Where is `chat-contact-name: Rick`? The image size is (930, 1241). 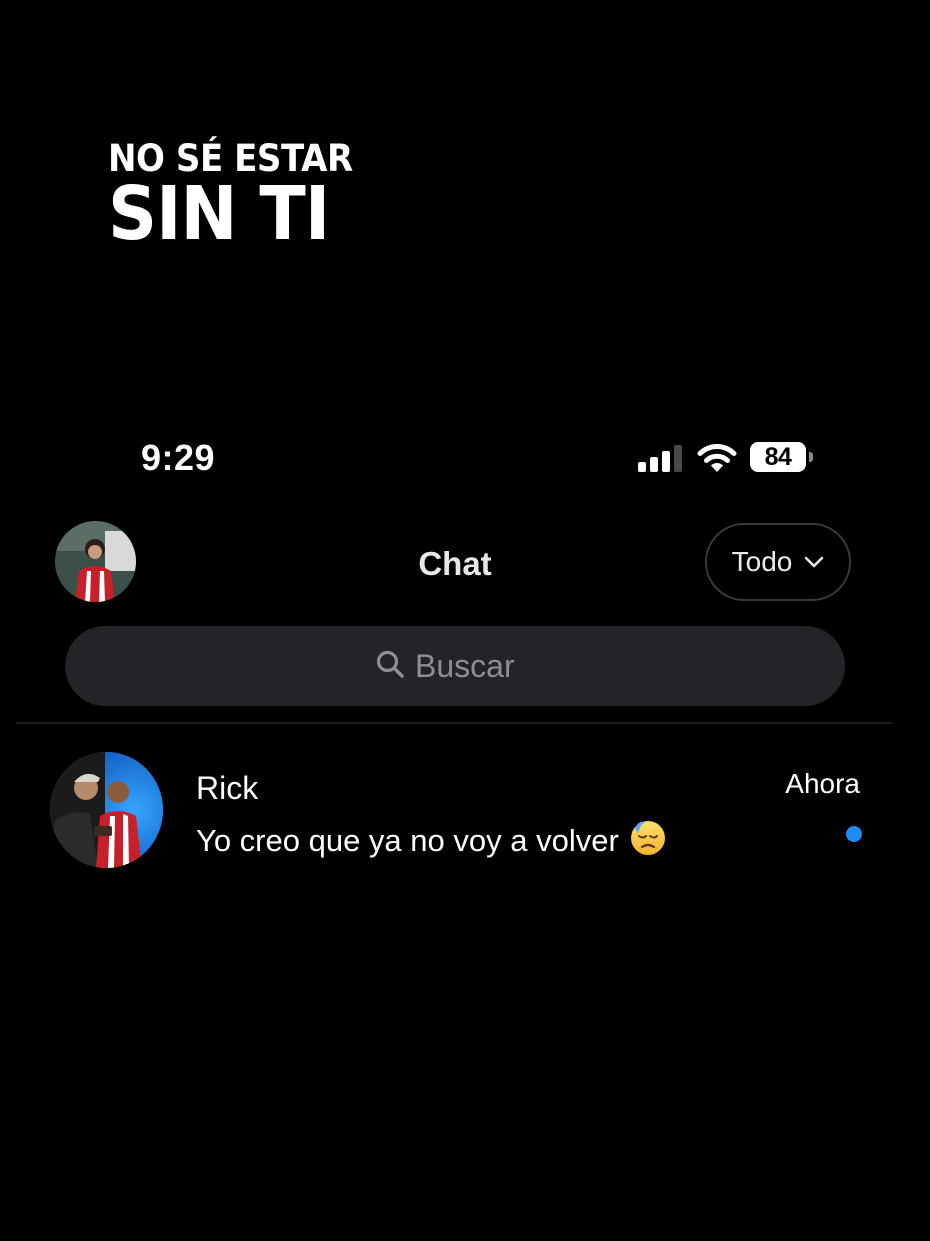 chat-contact-name: Rick is located at coordinates (227, 788).